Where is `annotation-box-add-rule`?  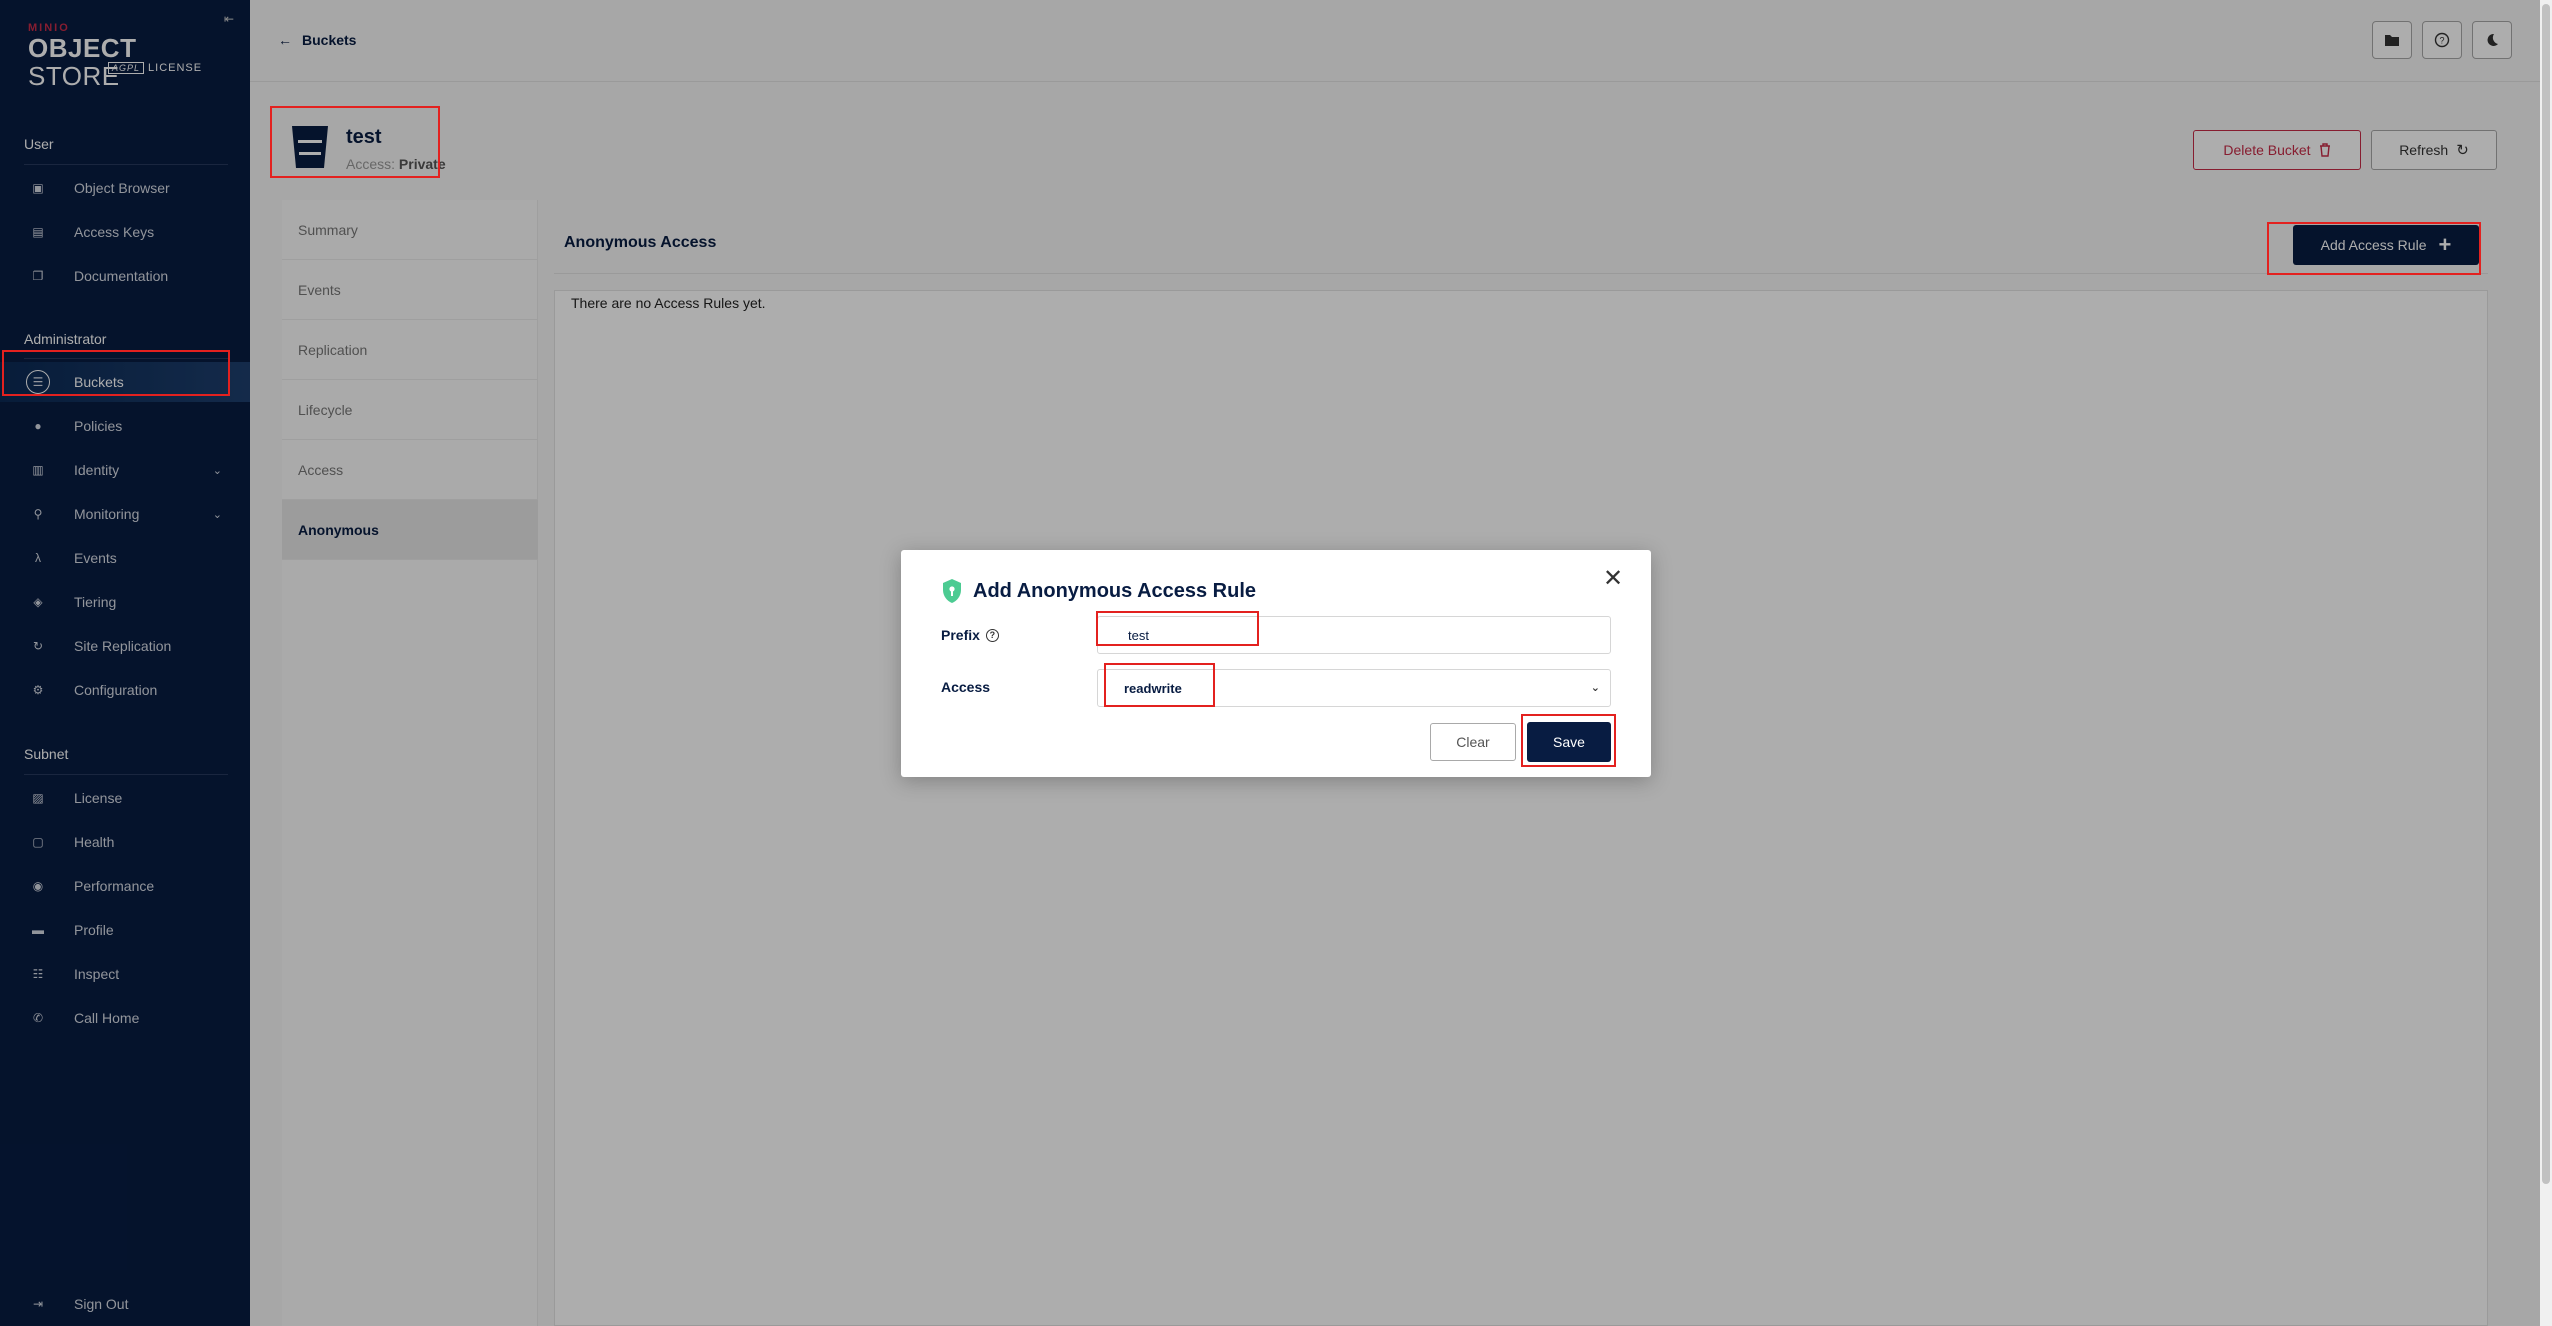
annotation-box-add-rule is located at coordinates (2374, 248).